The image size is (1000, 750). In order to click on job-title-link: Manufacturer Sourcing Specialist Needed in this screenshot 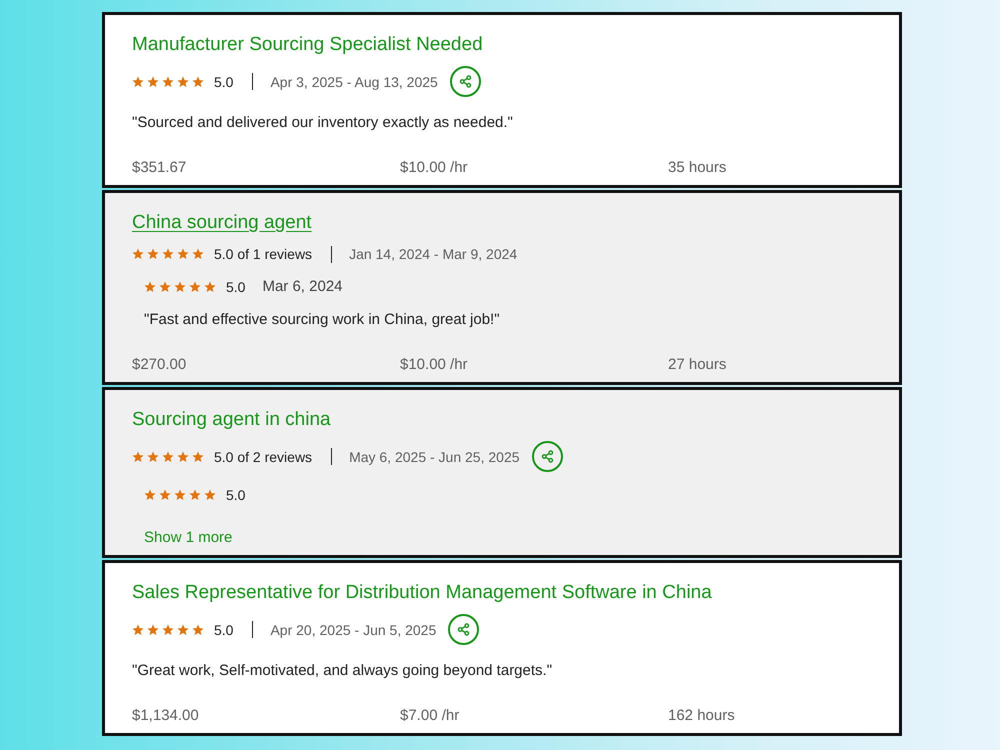, I will do `click(307, 45)`.